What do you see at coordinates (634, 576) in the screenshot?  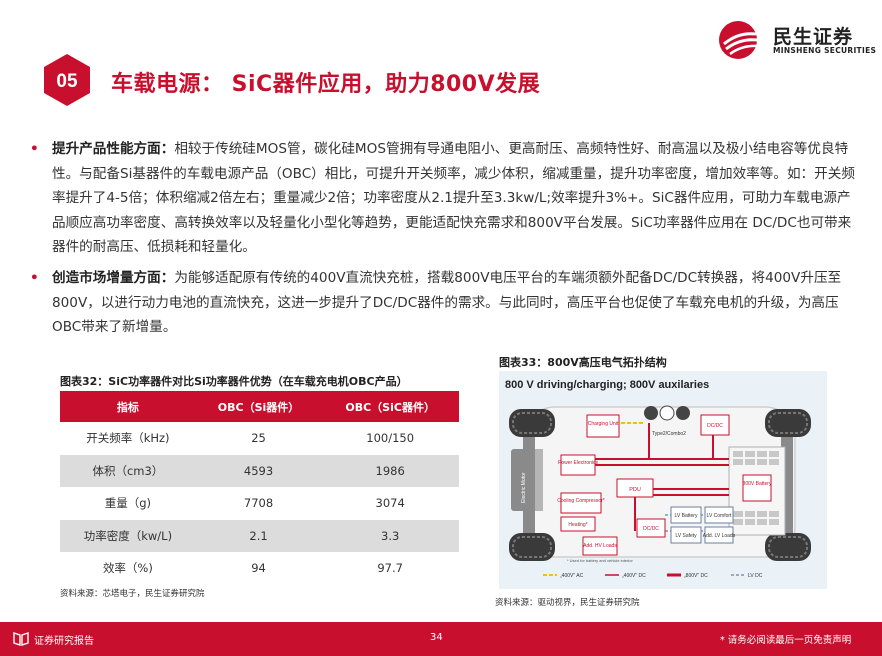 I see `legend-dc400: „400V" DC` at bounding box center [634, 576].